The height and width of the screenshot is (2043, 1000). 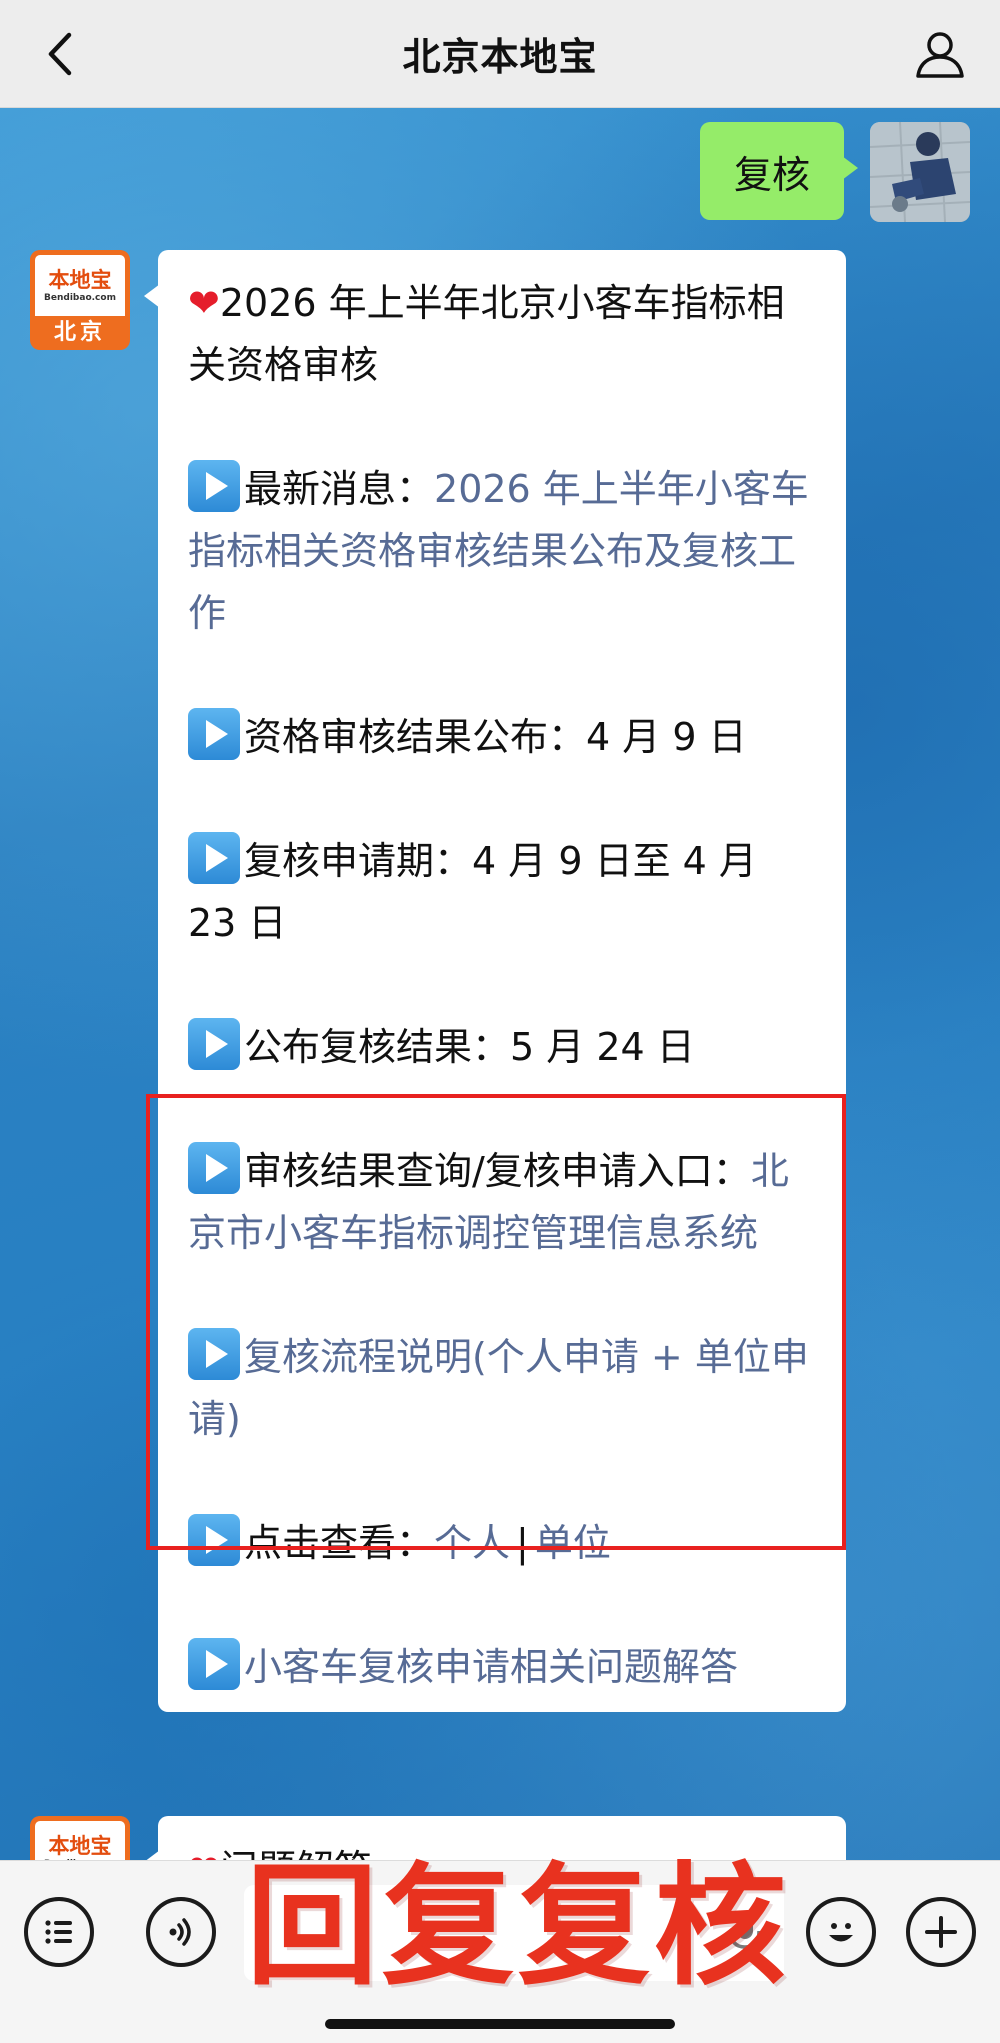 I want to click on user-avatar-image, so click(x=920, y=172).